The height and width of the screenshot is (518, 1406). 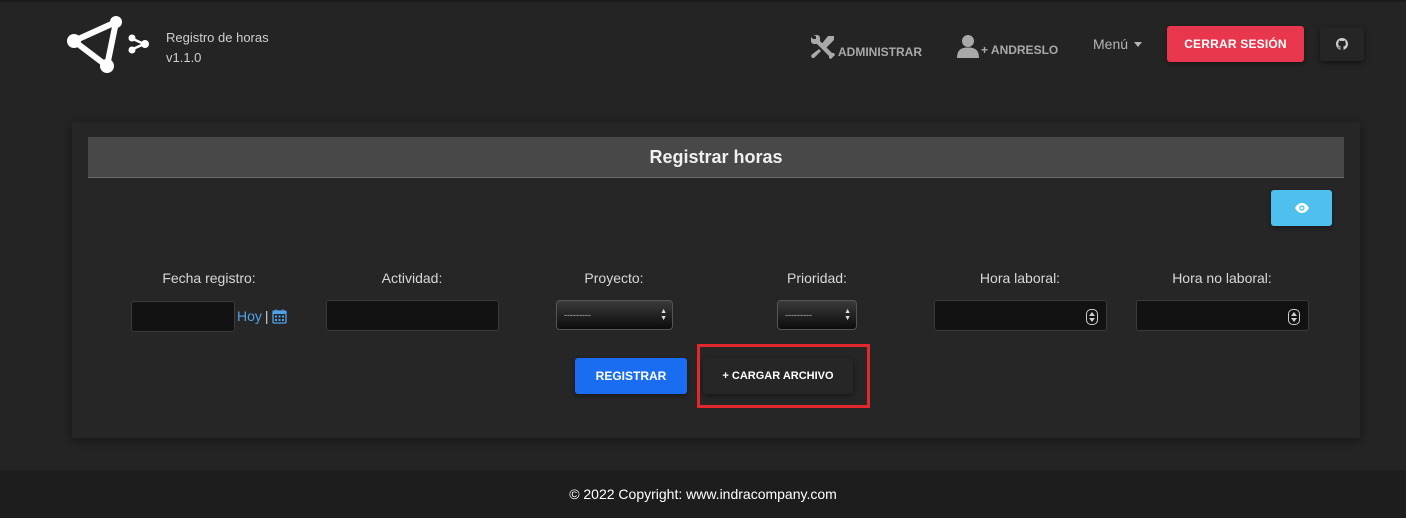 I want to click on footer: © 2022 Copyright: www.indracompany.com, so click(x=703, y=494).